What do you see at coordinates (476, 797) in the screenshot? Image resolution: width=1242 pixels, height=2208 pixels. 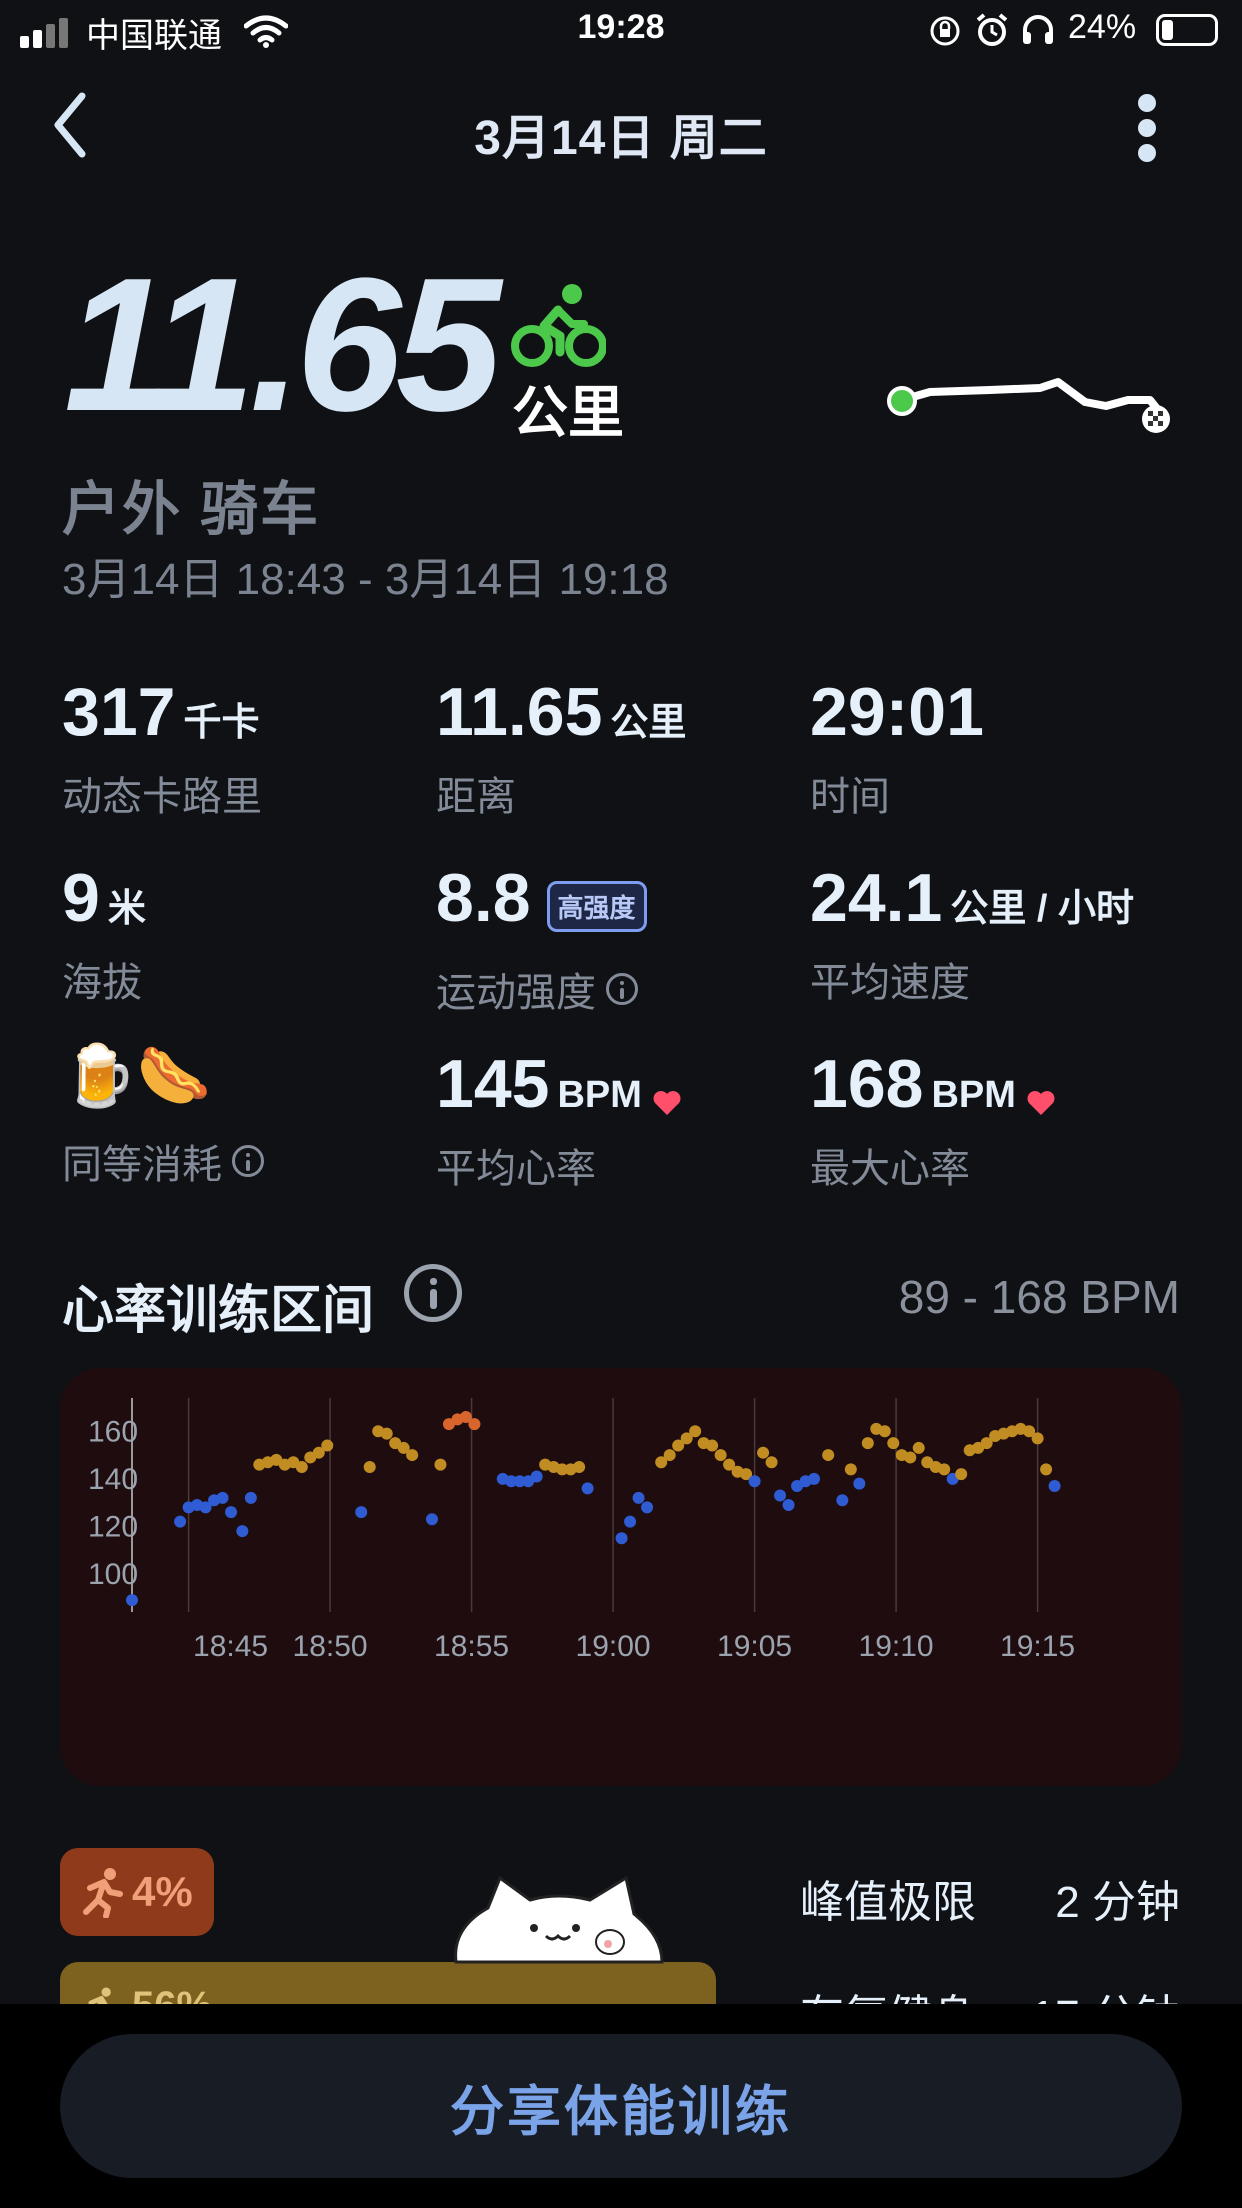 I see `stat-label: 距离` at bounding box center [476, 797].